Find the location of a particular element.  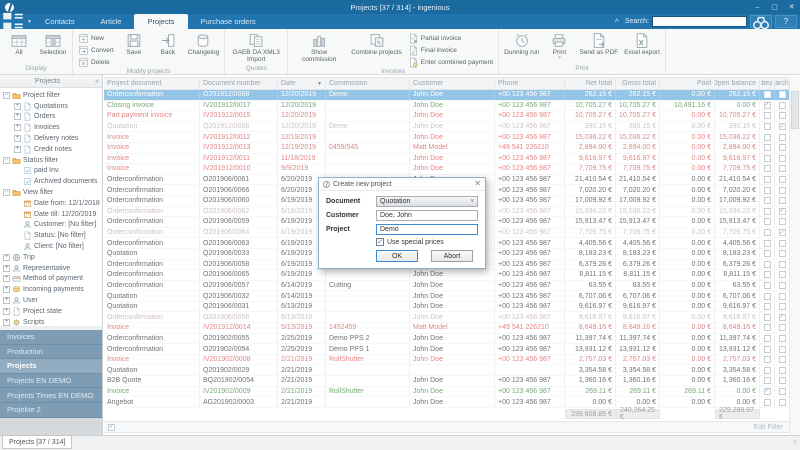

nav-item-projects: Projects is located at coordinates (51, 366).